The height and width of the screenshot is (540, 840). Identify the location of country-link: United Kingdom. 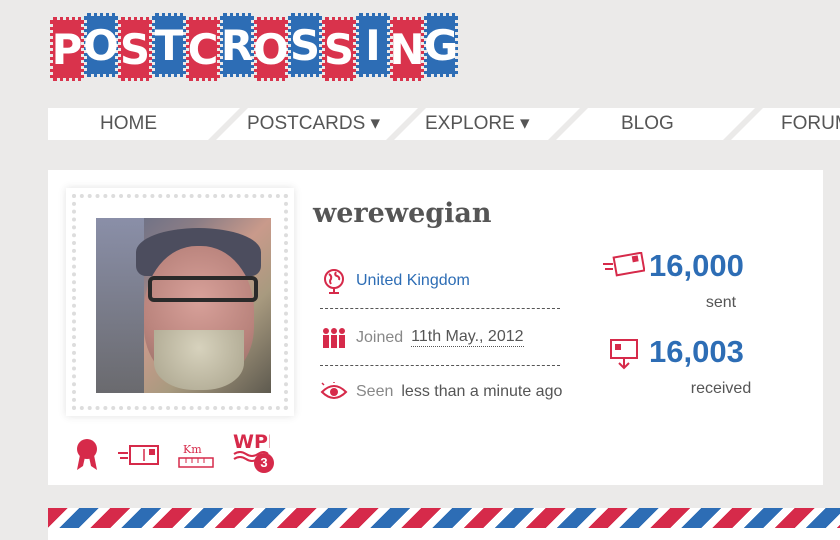
(413, 281).